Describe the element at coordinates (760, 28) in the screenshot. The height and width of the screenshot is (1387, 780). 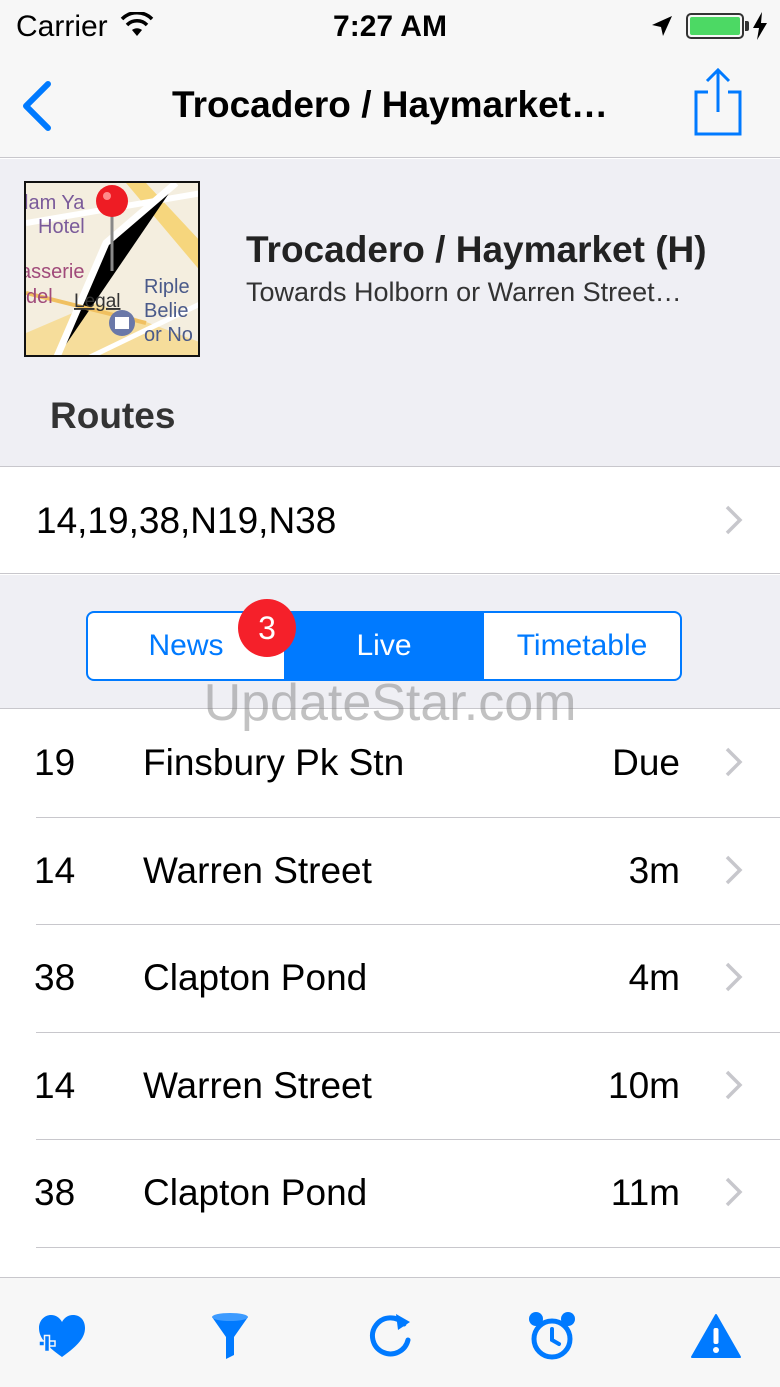
I see `charging-bolt-icon` at that location.